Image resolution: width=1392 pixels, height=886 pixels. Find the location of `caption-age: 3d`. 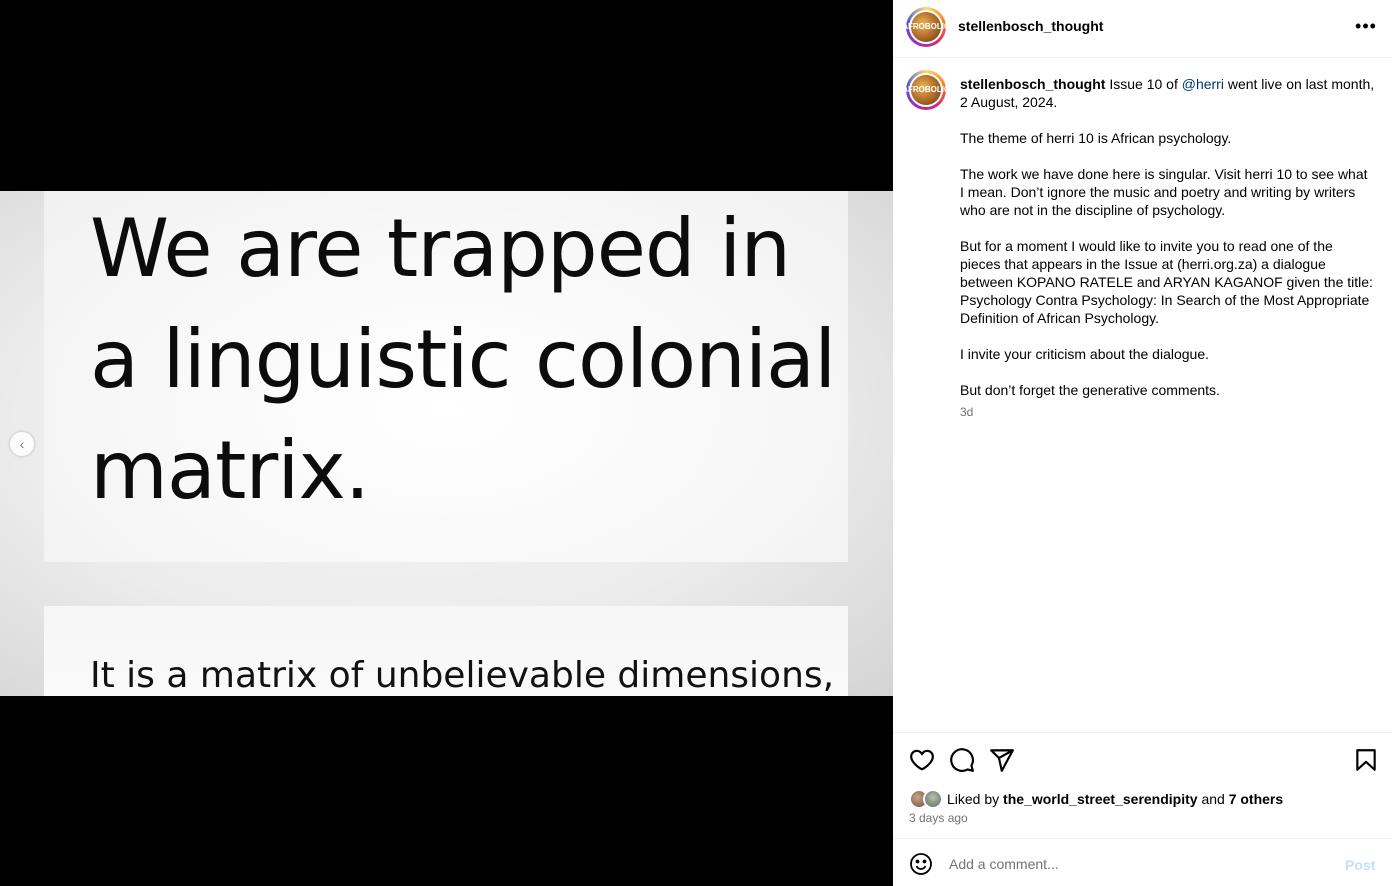

caption-age: 3d is located at coordinates (966, 412).